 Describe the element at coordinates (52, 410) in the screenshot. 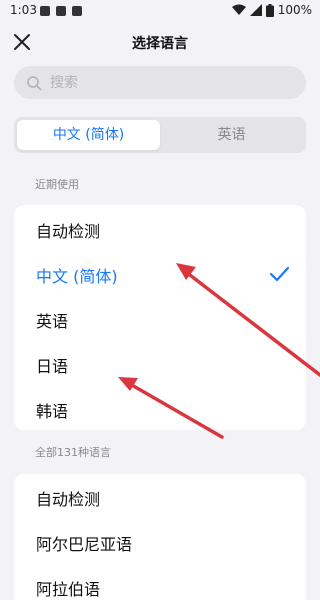

I see `list-item: 韩语` at that location.